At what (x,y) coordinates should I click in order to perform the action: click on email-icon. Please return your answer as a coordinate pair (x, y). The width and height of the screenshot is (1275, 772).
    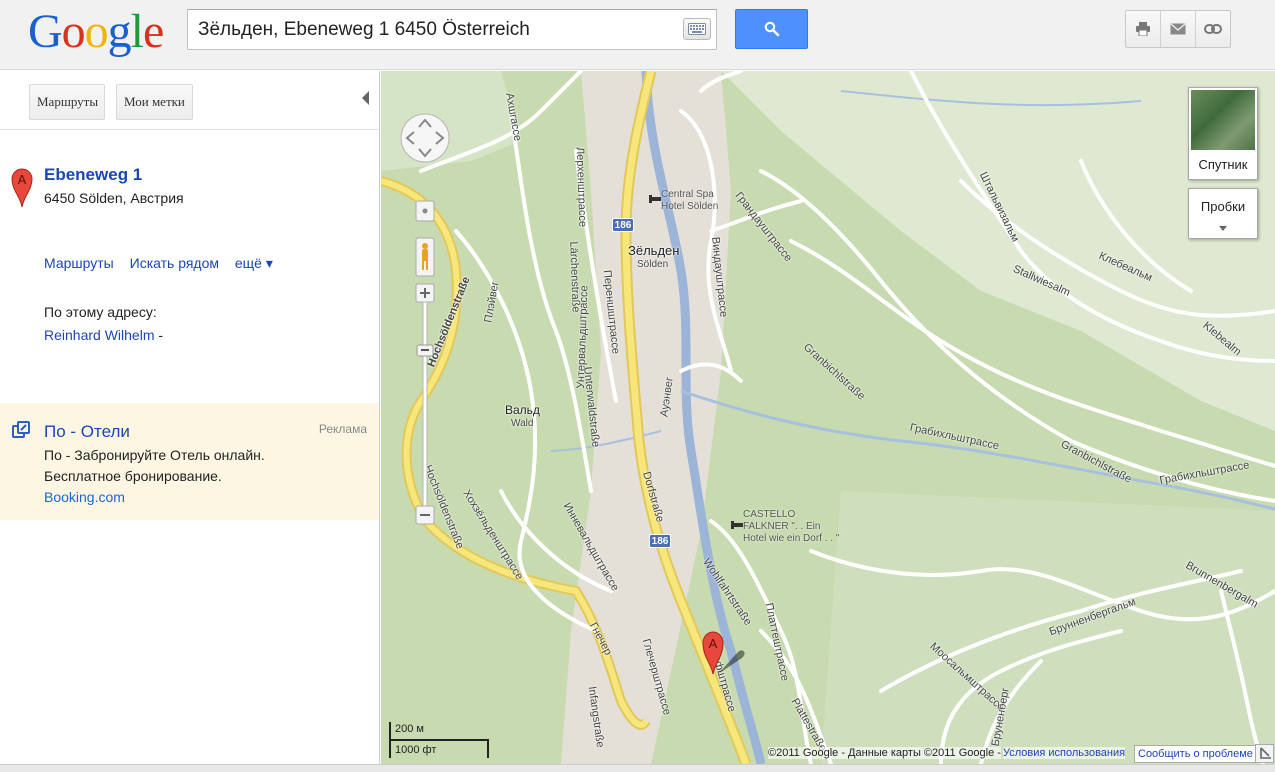
    Looking at the image, I should click on (1178, 29).